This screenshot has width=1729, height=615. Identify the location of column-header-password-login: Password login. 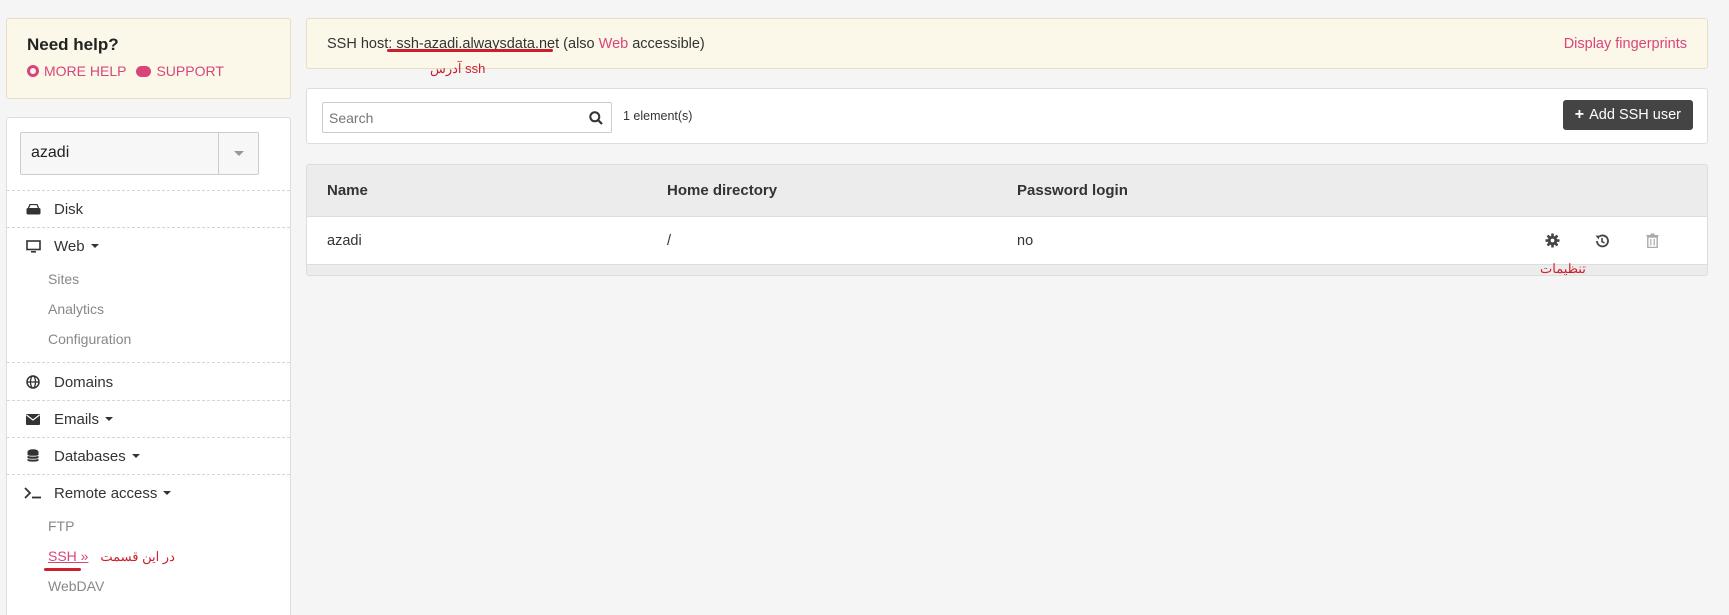
(1072, 190).